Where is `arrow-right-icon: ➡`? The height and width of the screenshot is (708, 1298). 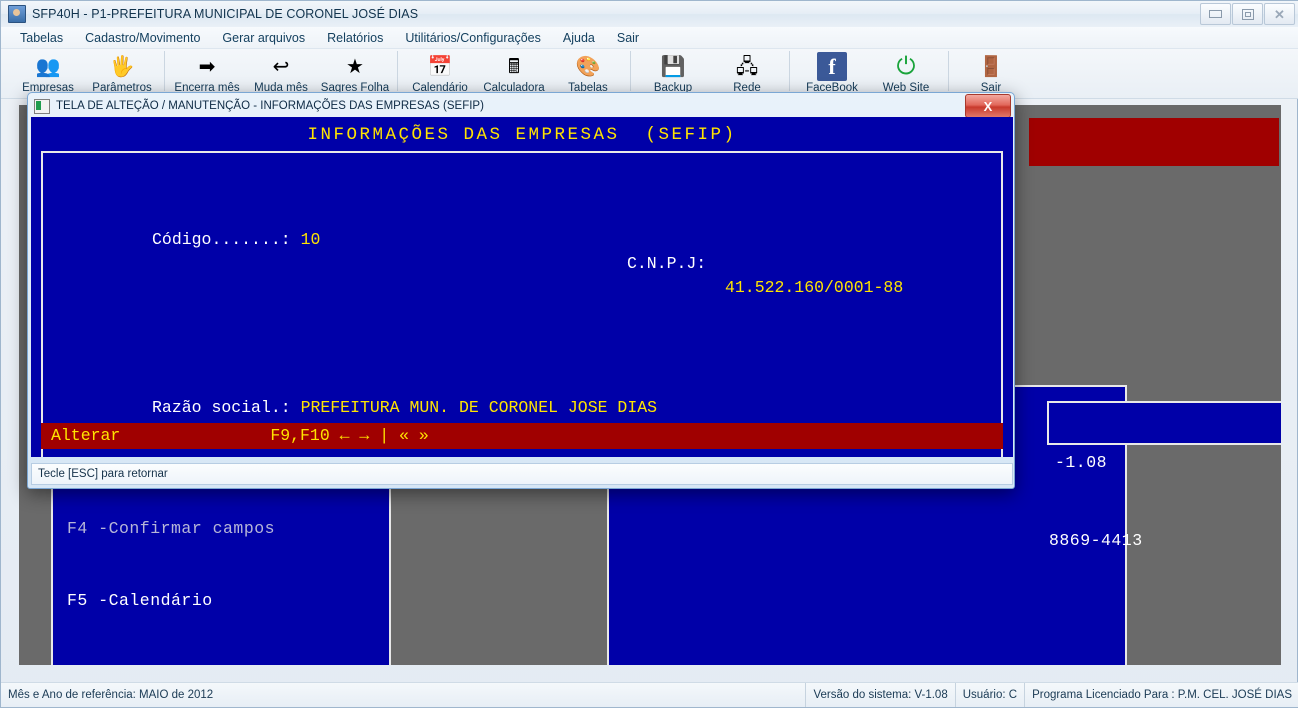 arrow-right-icon: ➡ is located at coordinates (207, 66).